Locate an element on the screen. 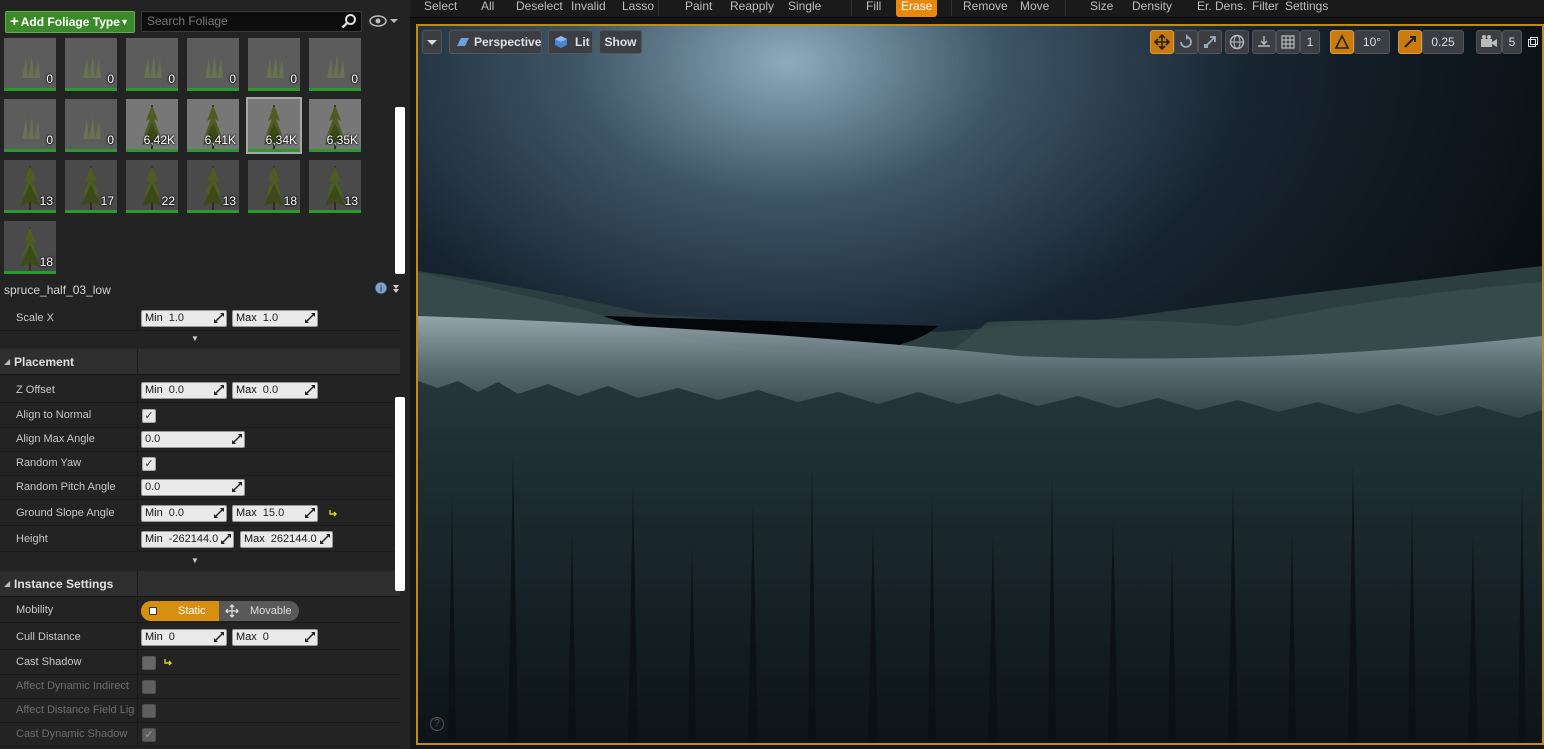  toolbar-fill-button: Fill is located at coordinates (873, 8).